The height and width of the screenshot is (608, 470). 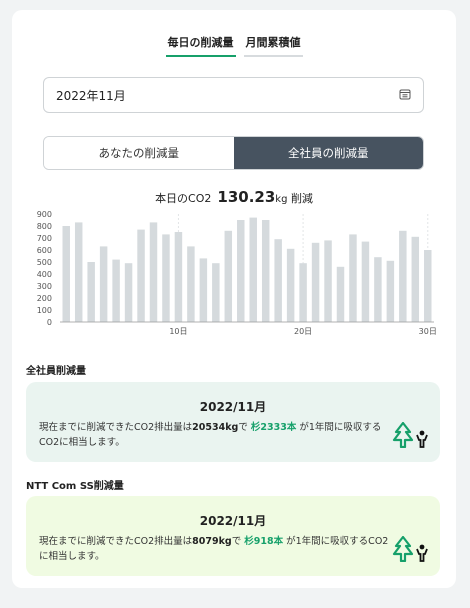 I want to click on all-staff-date: 2022/11月, so click(x=233, y=407).